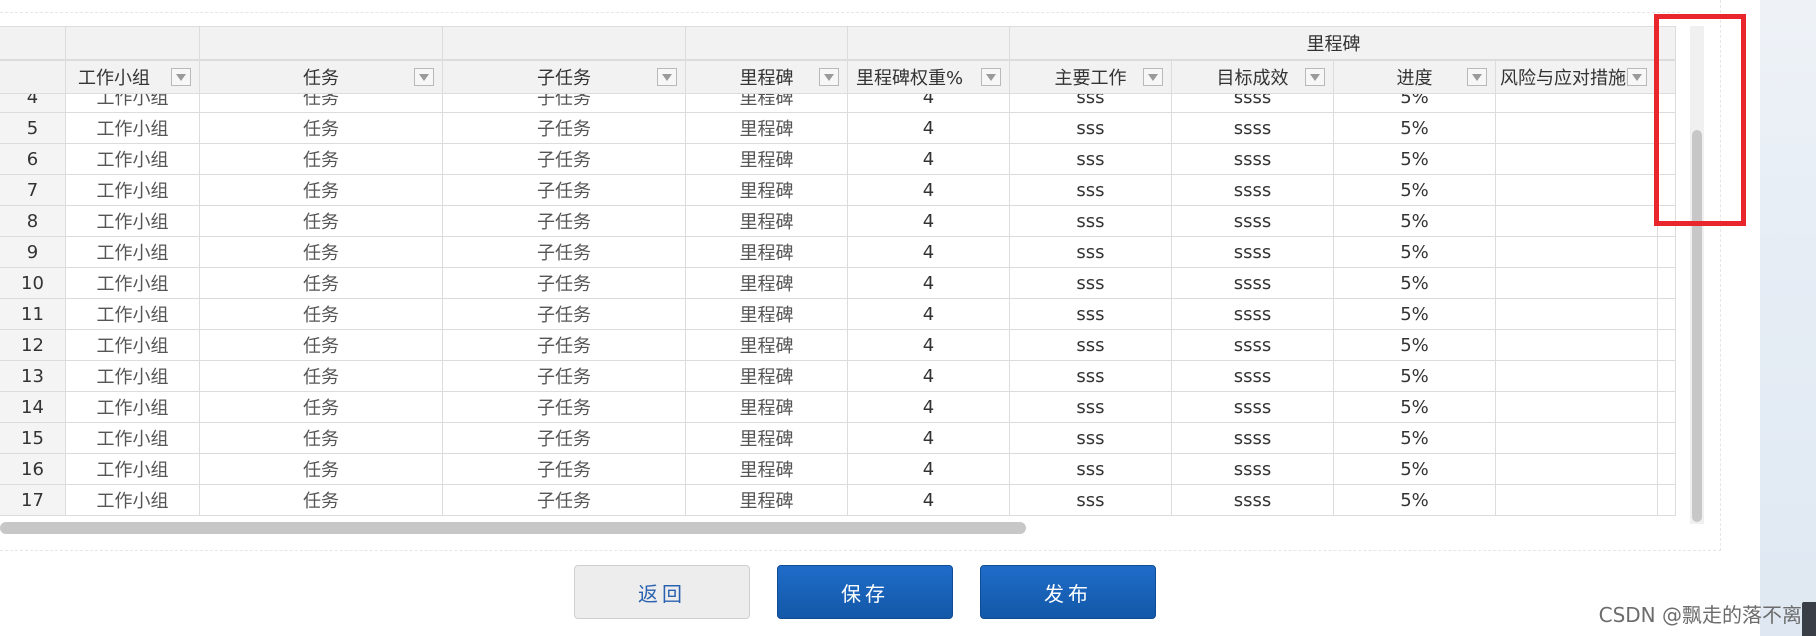 The width and height of the screenshot is (1816, 636). I want to click on table-row: 12 工作小组 任务 子任务 里程碑 4 sss ssss 5%, so click(838, 345).